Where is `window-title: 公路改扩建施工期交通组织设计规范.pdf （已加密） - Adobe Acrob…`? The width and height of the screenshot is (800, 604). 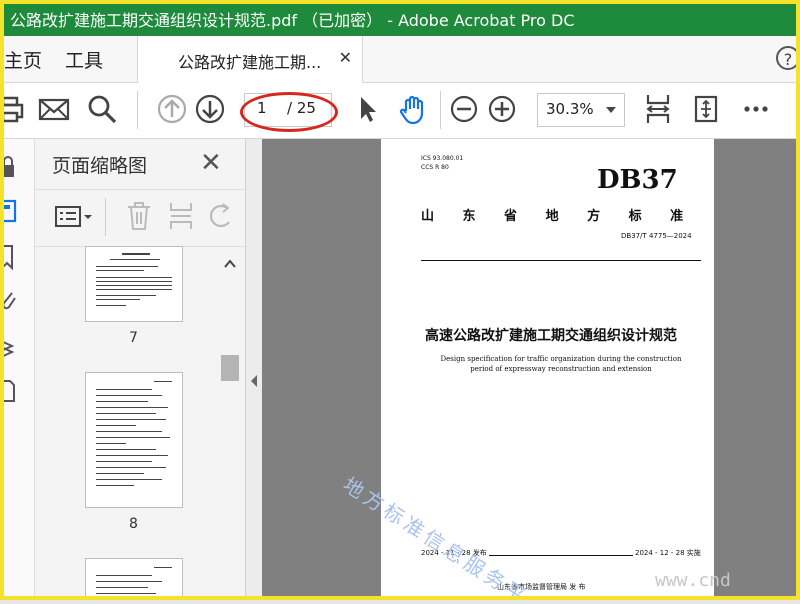
window-title: 公路改扩建施工期交通组织设计规范.pdf （已加密） - Adobe Acrob… is located at coordinates (292, 20).